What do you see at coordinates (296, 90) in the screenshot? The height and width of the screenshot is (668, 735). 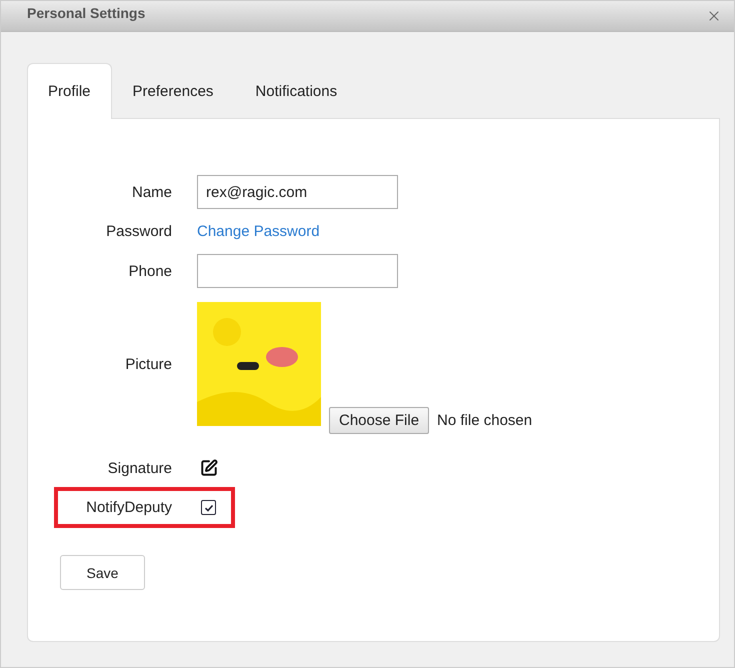 I see `tab: Notifications` at bounding box center [296, 90].